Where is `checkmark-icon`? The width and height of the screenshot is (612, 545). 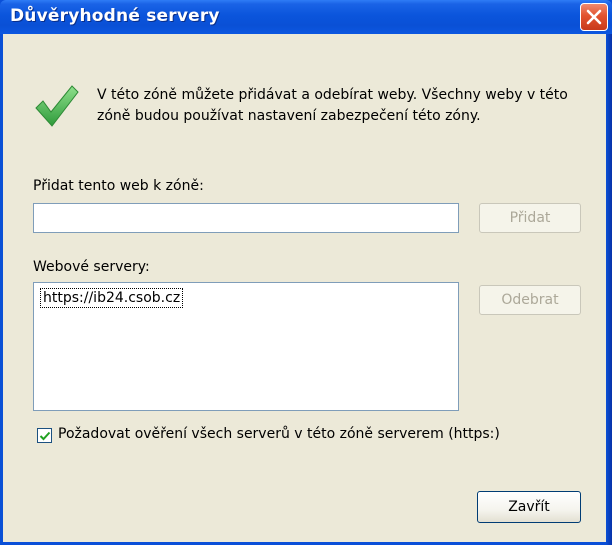
checkmark-icon is located at coordinates (57, 106).